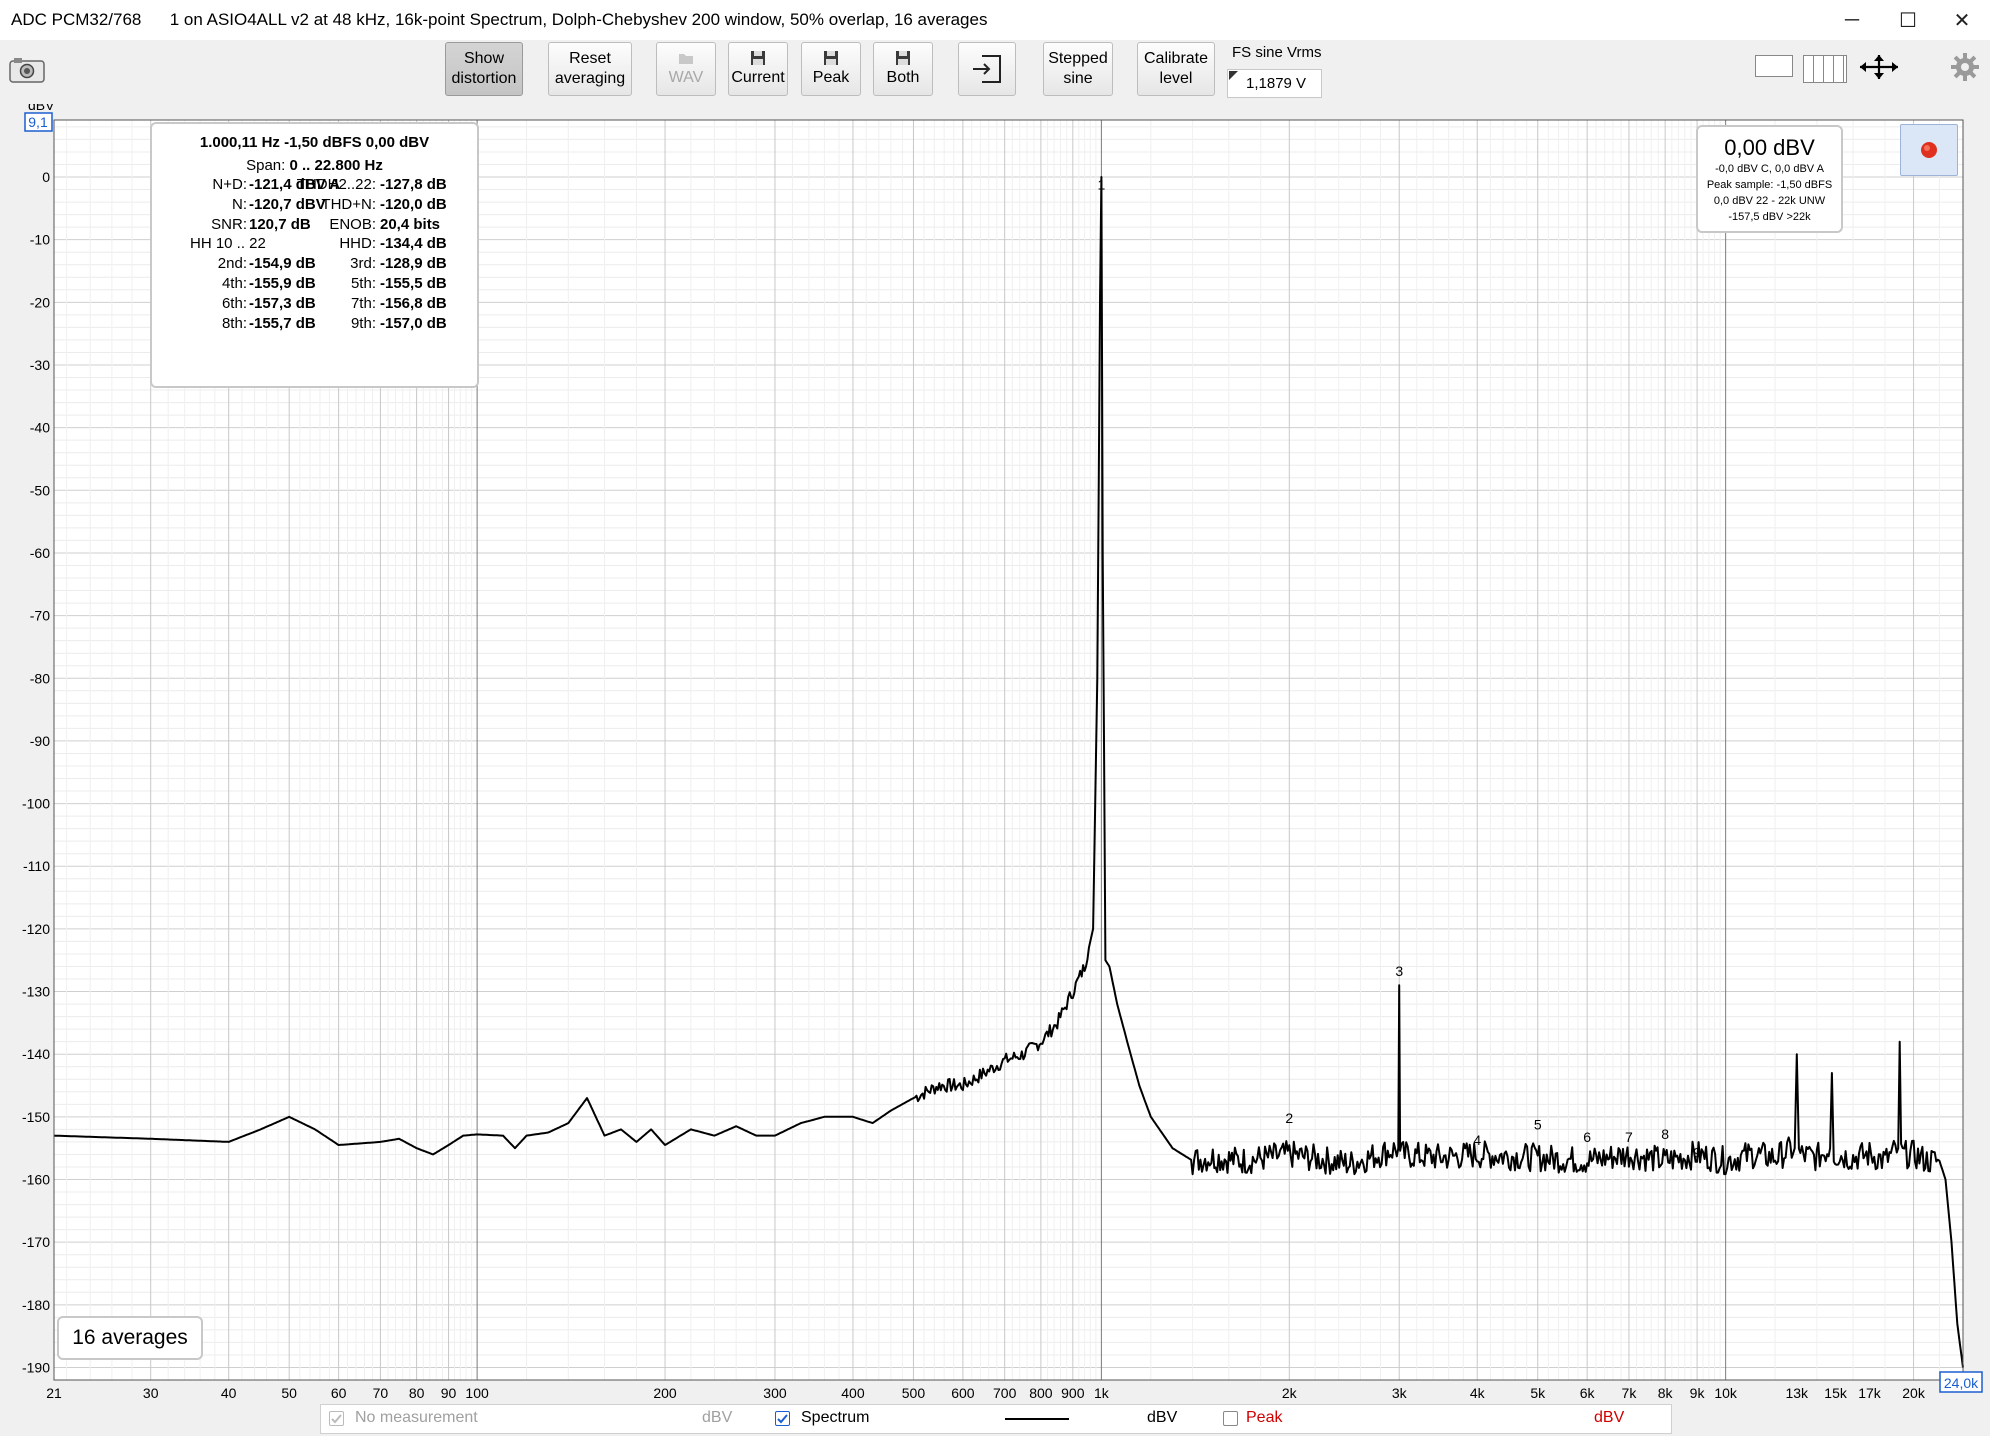  What do you see at coordinates (590, 69) in the screenshot?
I see `reset-averaging-button: Reset averaging` at bounding box center [590, 69].